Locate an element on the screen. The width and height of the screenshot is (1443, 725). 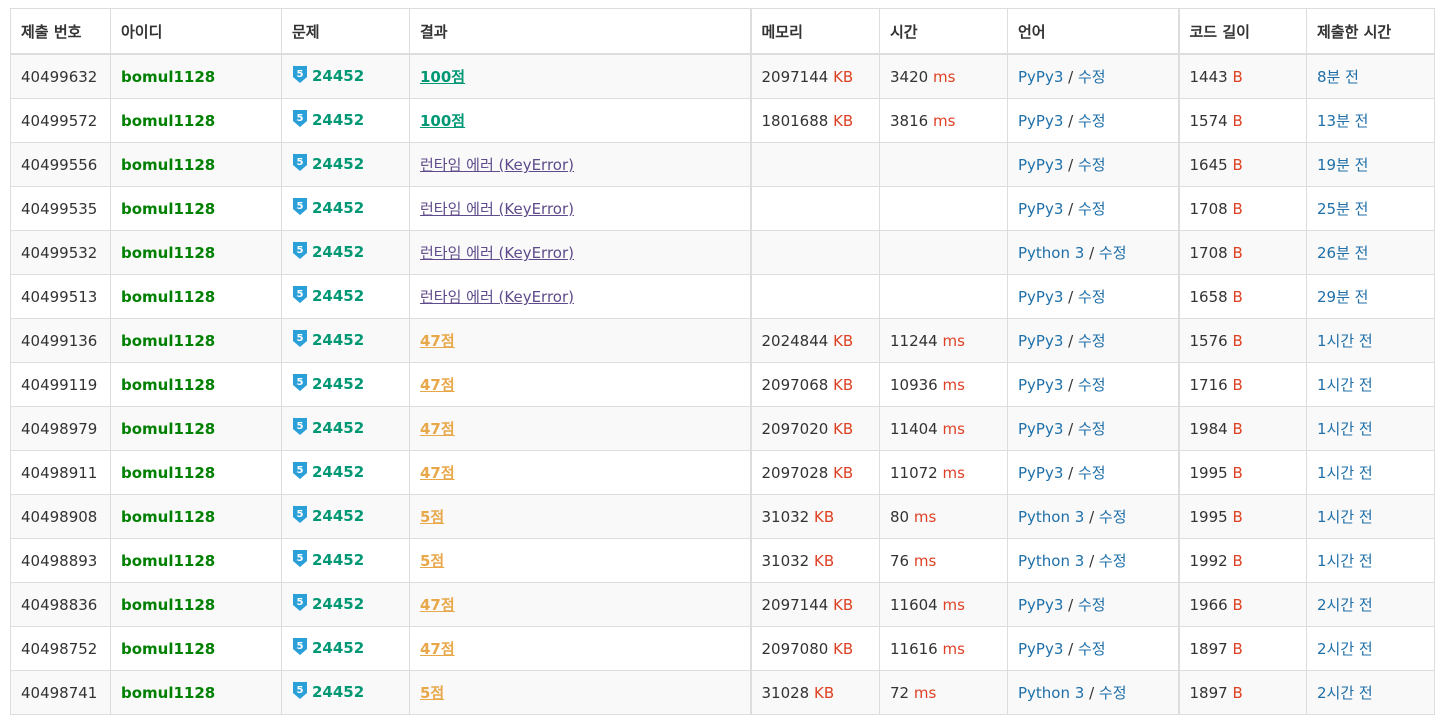
submitted-at-link: 29분 전 is located at coordinates (1342, 297).